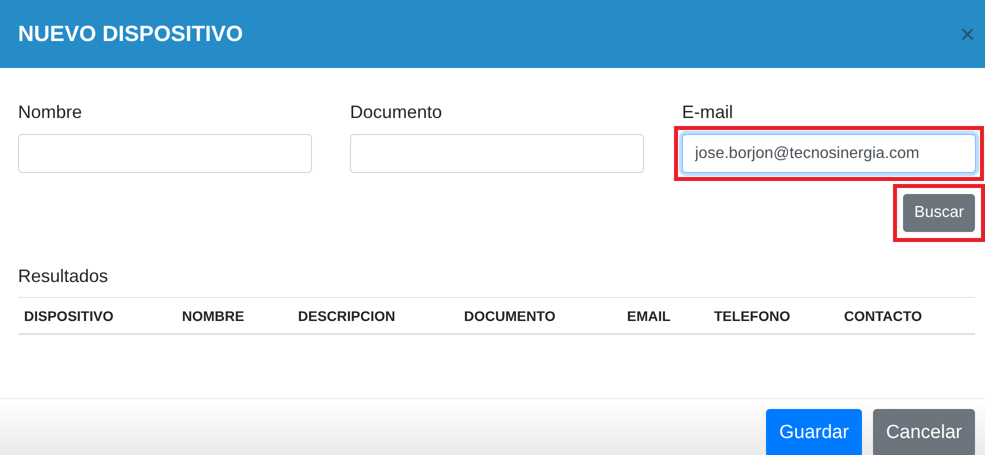  I want to click on results-title: Resultados, so click(64, 276).